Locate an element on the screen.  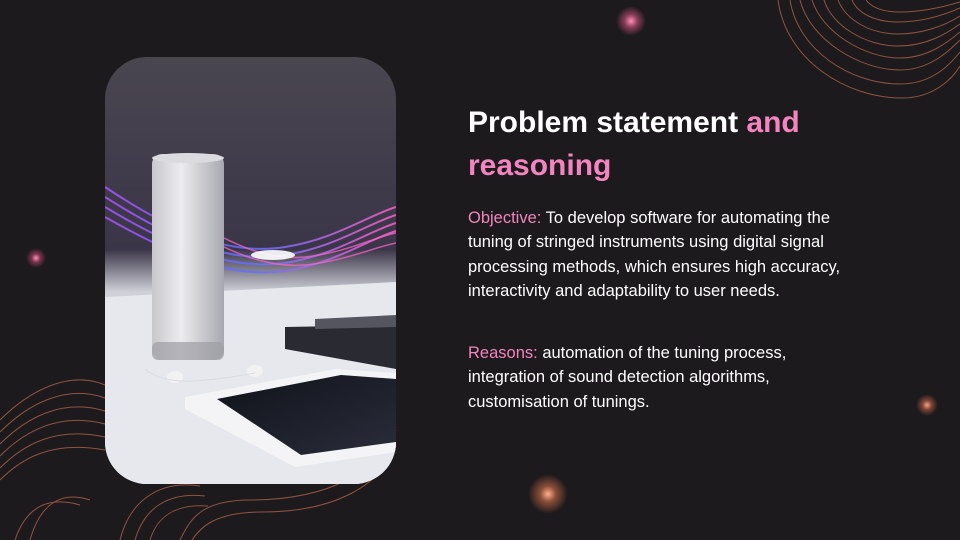
reasons-label: Reasons: is located at coordinates (503, 353).